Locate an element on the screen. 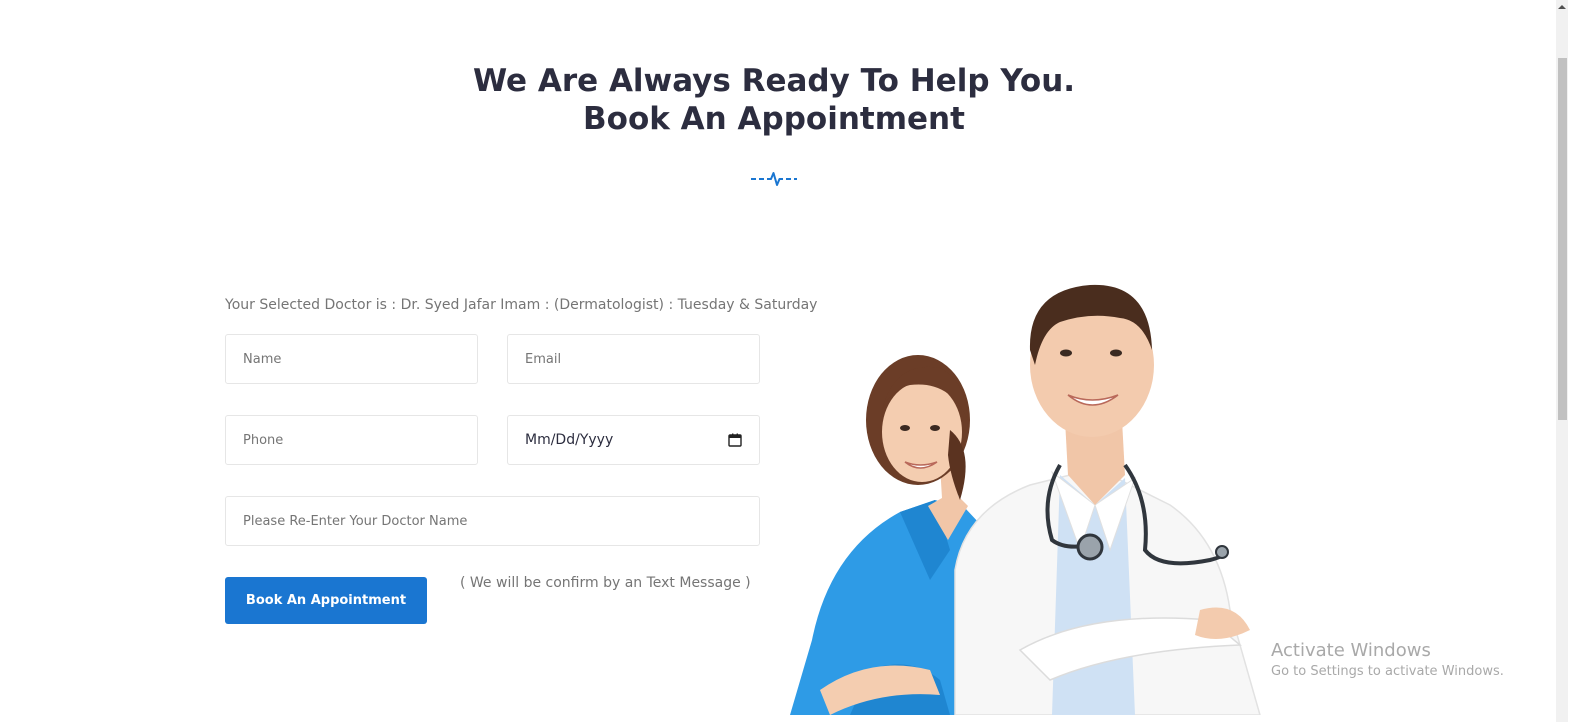 This screenshot has height=722, width=1586. name-placeholder: Name is located at coordinates (262, 359).